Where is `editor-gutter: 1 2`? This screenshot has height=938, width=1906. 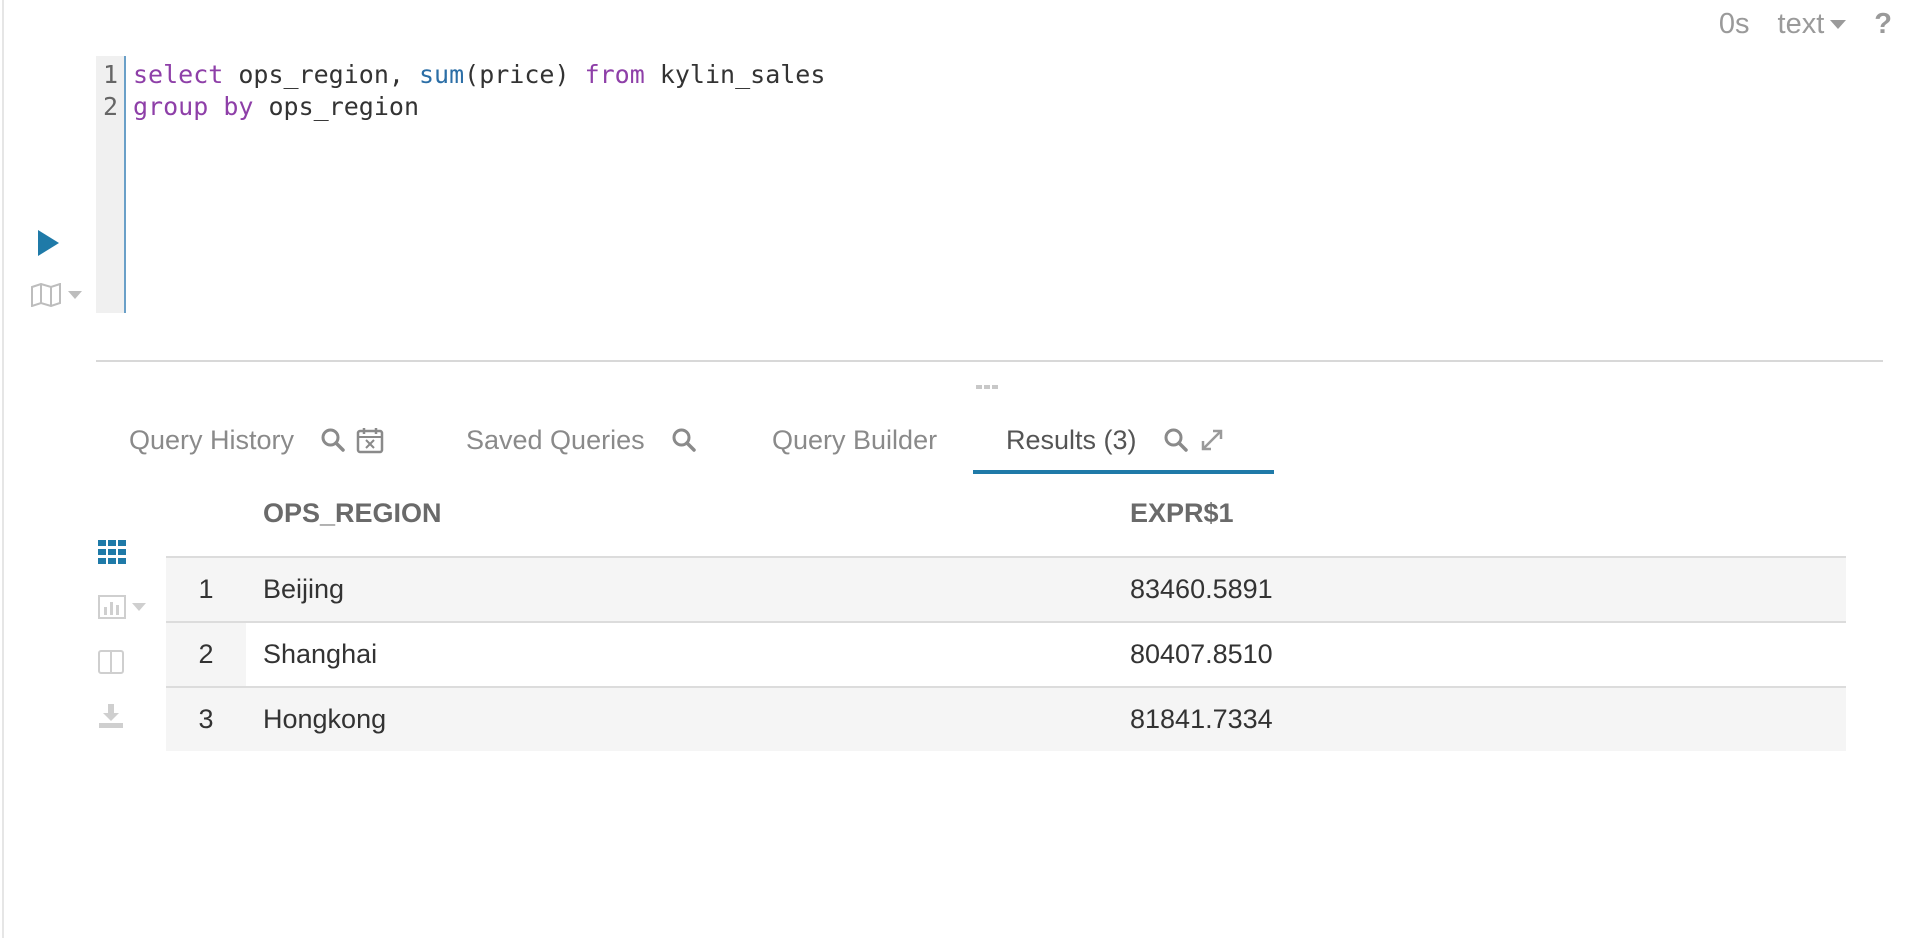 editor-gutter: 1 2 is located at coordinates (111, 184).